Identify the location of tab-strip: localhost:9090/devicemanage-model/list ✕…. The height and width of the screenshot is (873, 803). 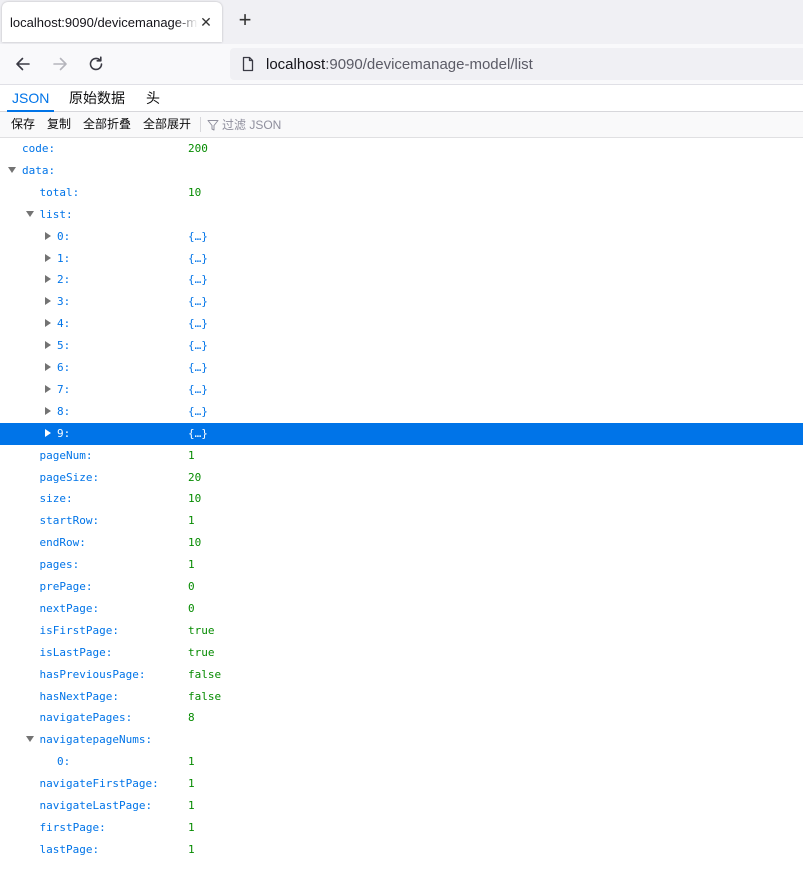
(401, 22).